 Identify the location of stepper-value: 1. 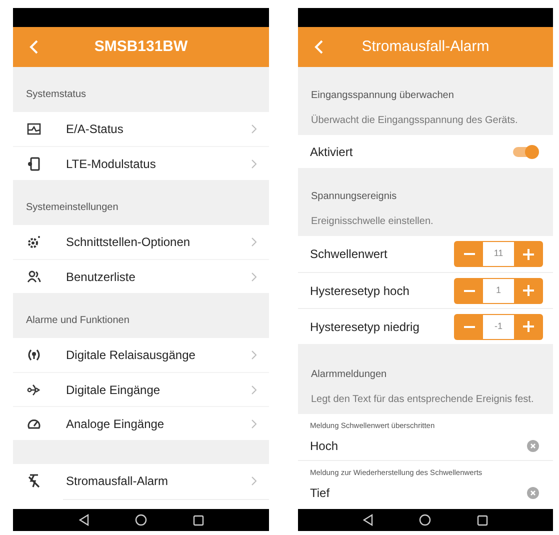
(498, 290).